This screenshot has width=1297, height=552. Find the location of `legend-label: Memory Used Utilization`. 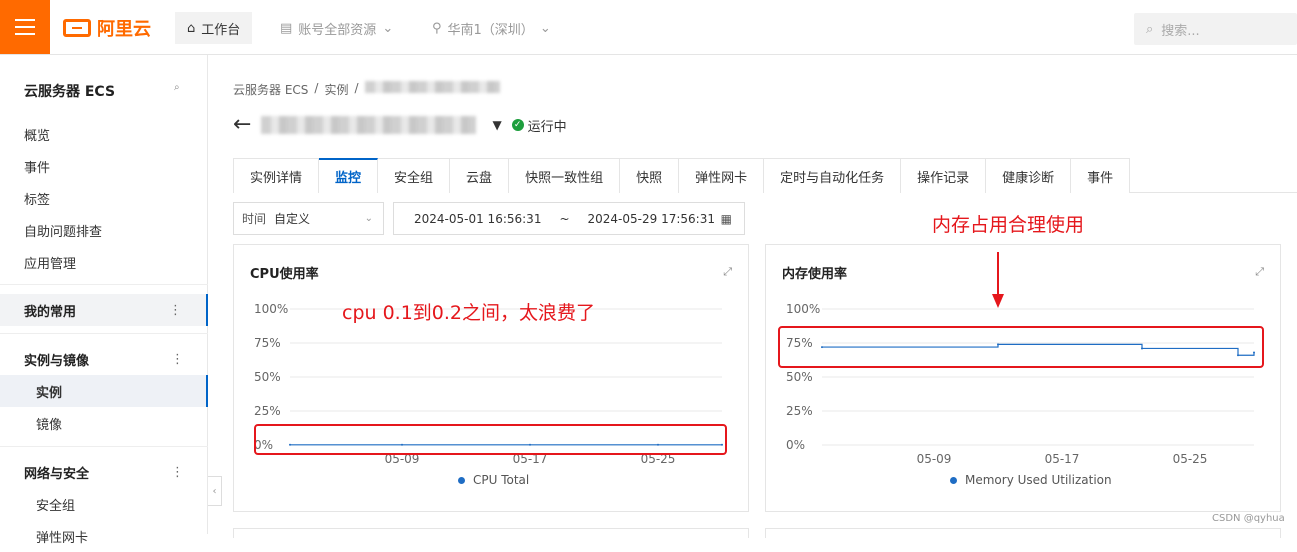

legend-label: Memory Used Utilization is located at coordinates (1038, 480).